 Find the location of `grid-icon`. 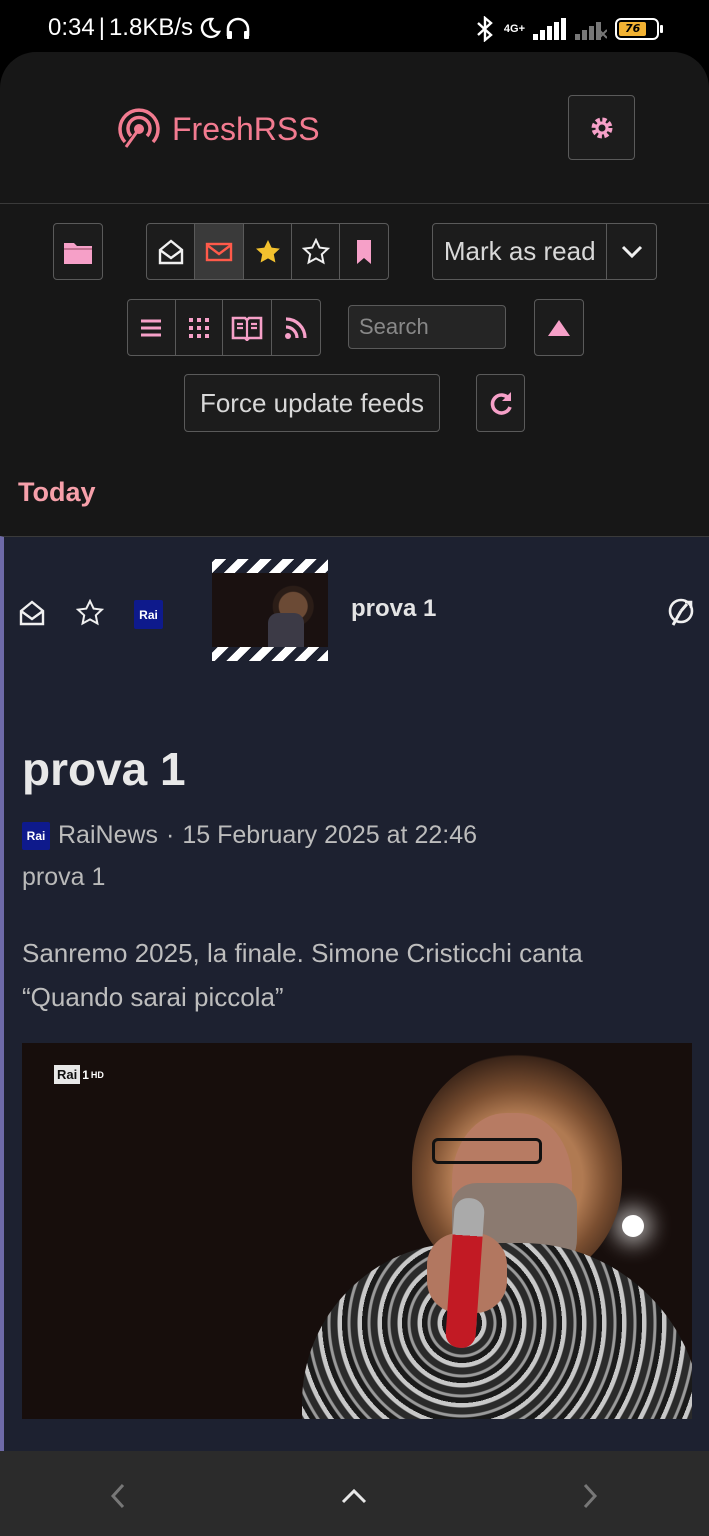

grid-icon is located at coordinates (198, 327).